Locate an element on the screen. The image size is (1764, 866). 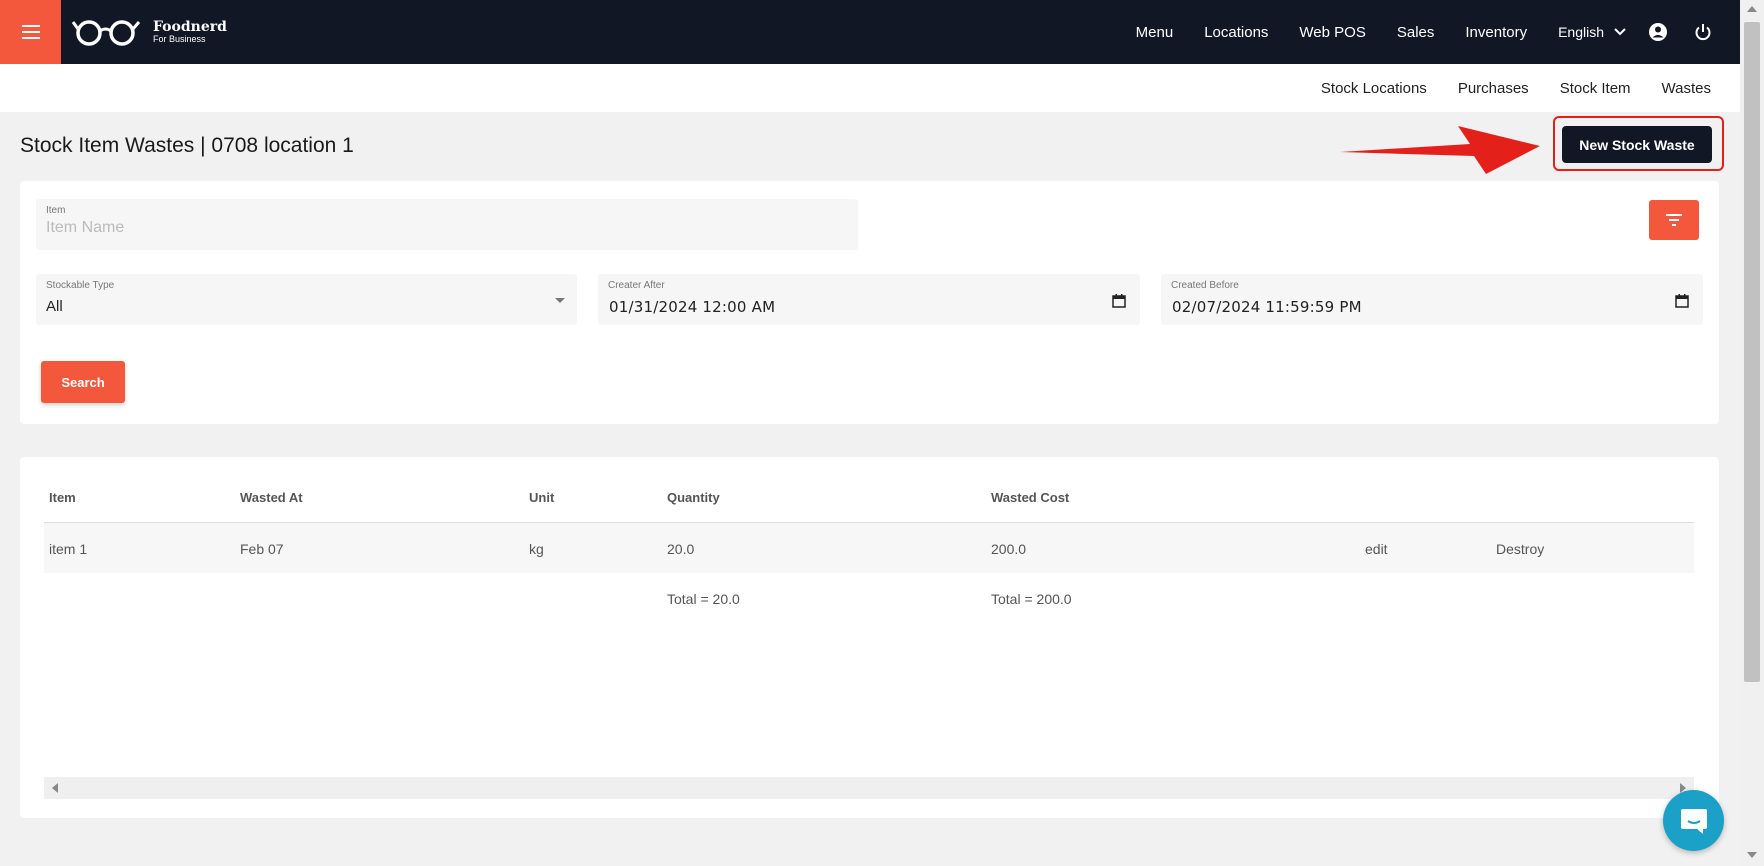
cell-unit: kg is located at coordinates (536, 549).